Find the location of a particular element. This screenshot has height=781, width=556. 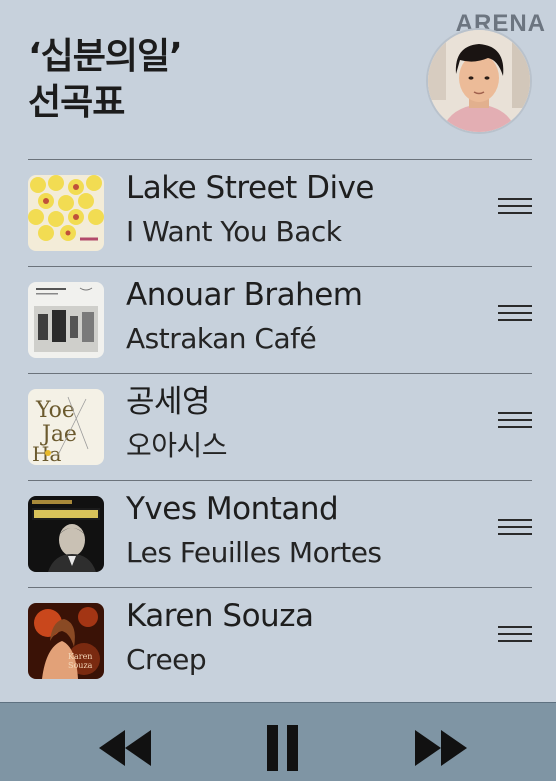

title-line-1: ‘십분의일’ is located at coordinates (105, 56).